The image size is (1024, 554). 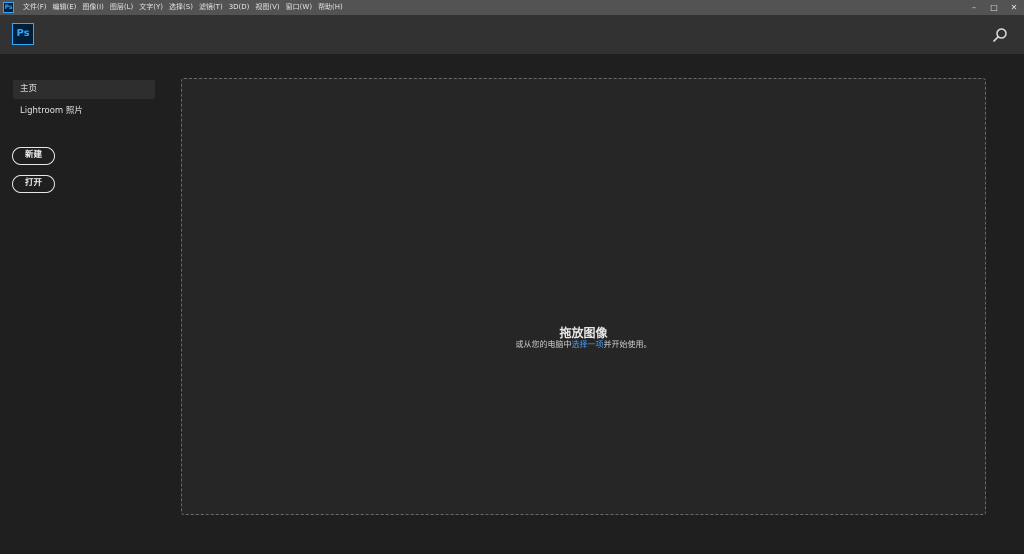 I want to click on menu-window: 窗口(W), so click(x=299, y=7).